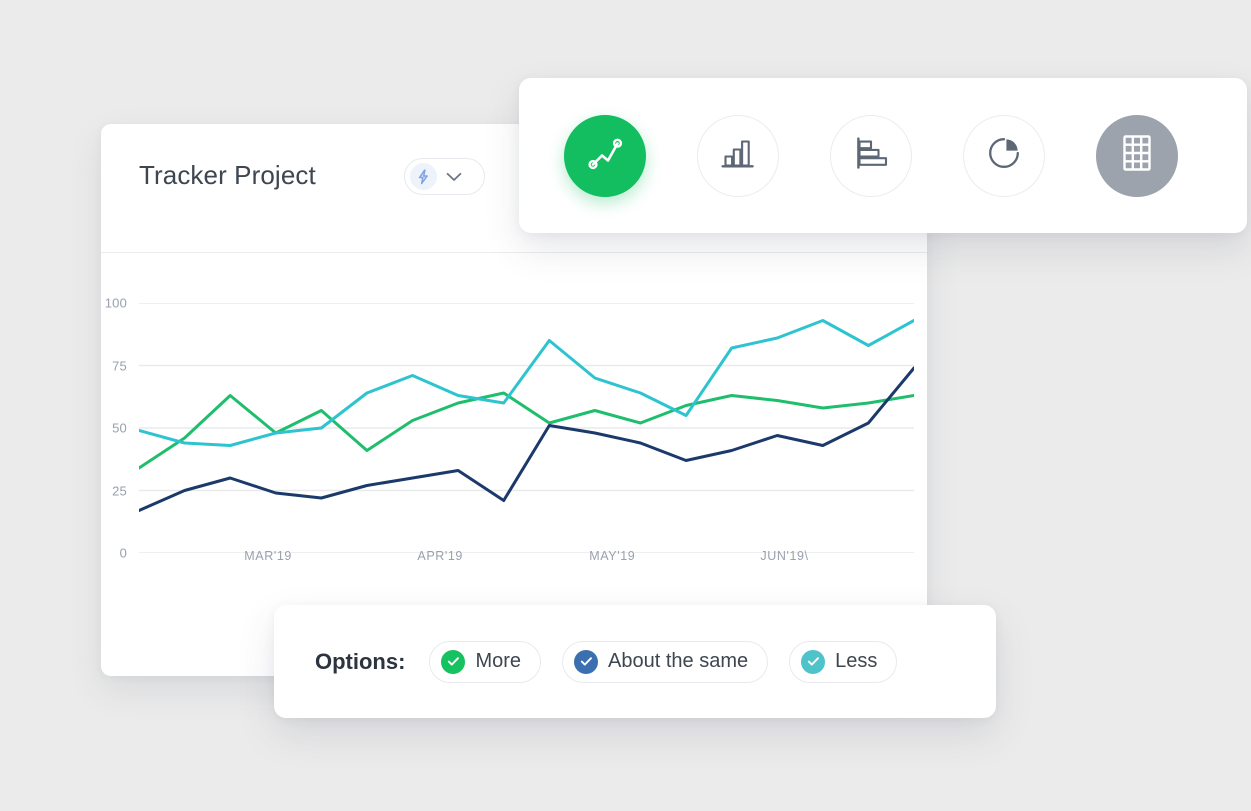 The width and height of the screenshot is (1251, 811). Describe the element at coordinates (440, 556) in the screenshot. I see `x-axis-tick-apr: APR'19` at that location.